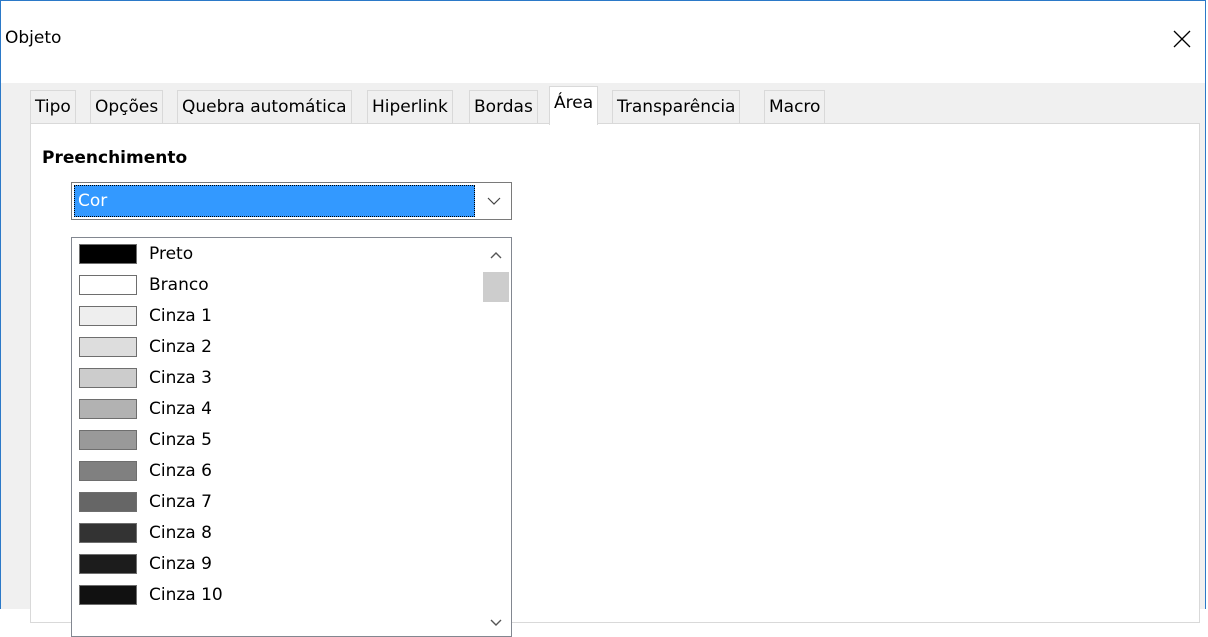 The width and height of the screenshot is (1208, 637). What do you see at coordinates (180, 471) in the screenshot?
I see `color-label: Cinza 6` at bounding box center [180, 471].